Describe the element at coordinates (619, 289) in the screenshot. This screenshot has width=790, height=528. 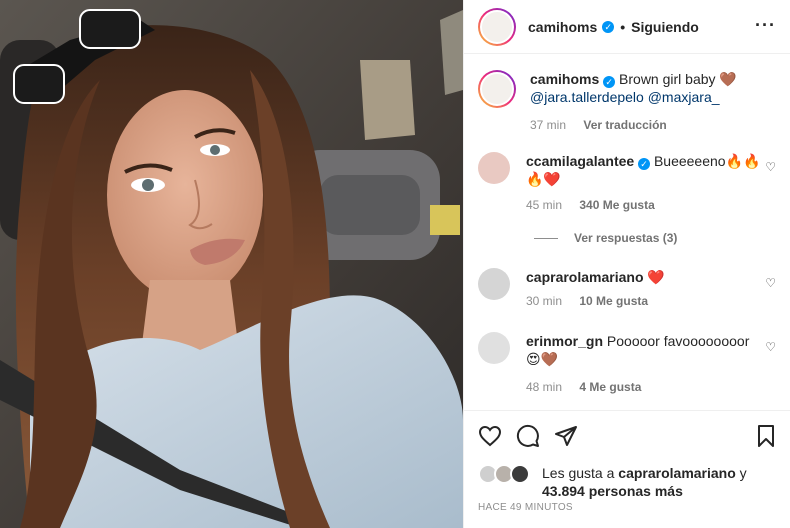
I see `comment-item: caprarolamariano ❤️ 30 min 10 Me gusta` at that location.